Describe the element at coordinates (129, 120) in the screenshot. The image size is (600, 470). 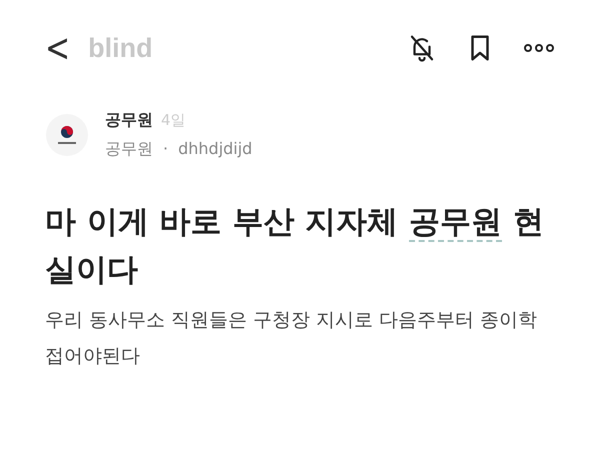
I see `author-name: 공무원` at that location.